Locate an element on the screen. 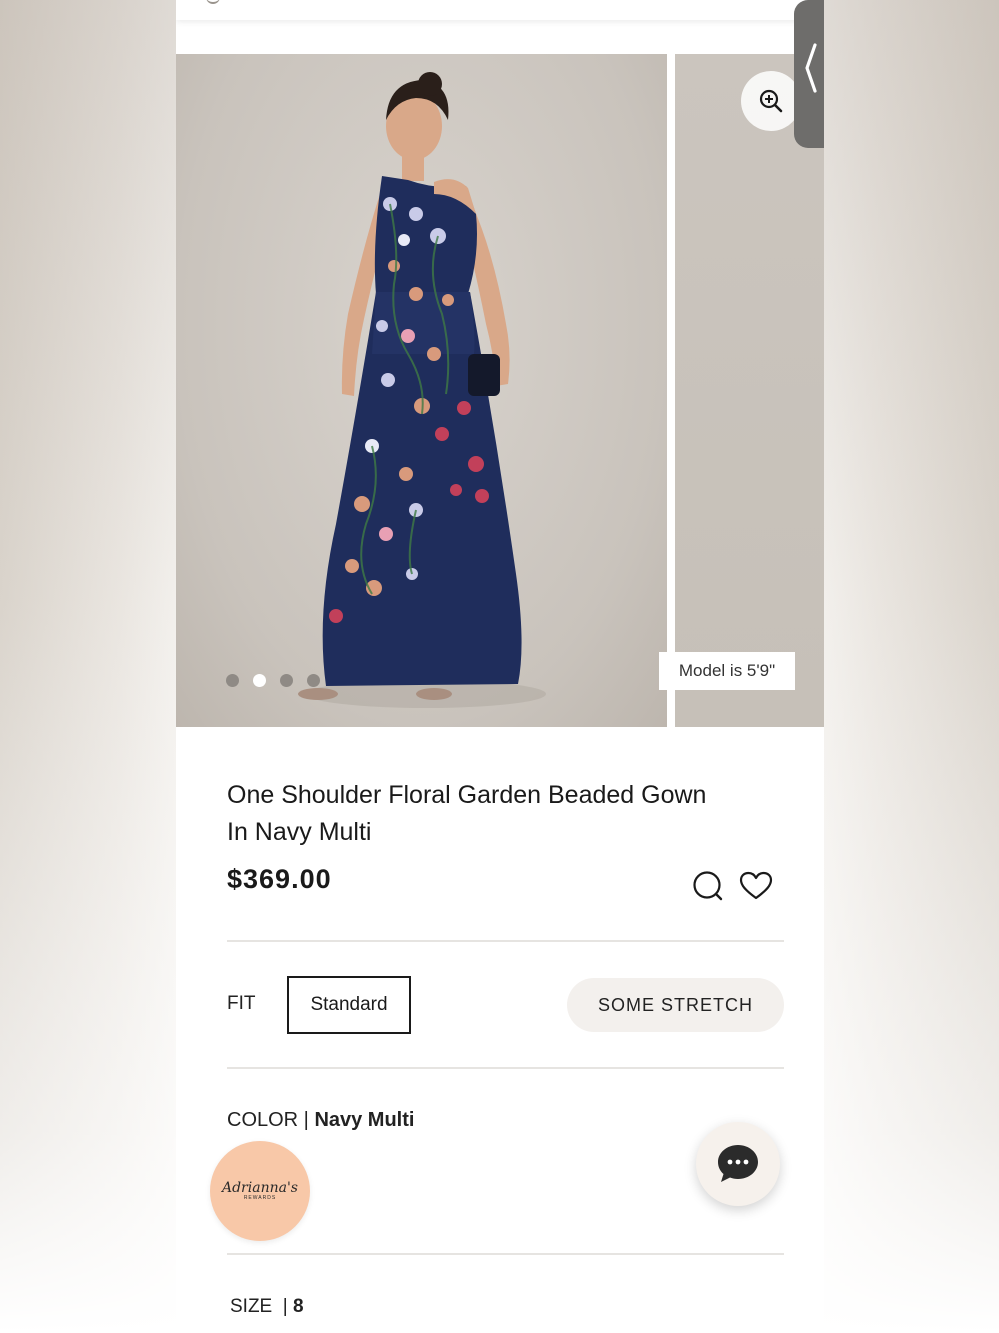 The width and height of the screenshot is (999, 1333). speech-bubble-icon is located at coordinates (708, 886).